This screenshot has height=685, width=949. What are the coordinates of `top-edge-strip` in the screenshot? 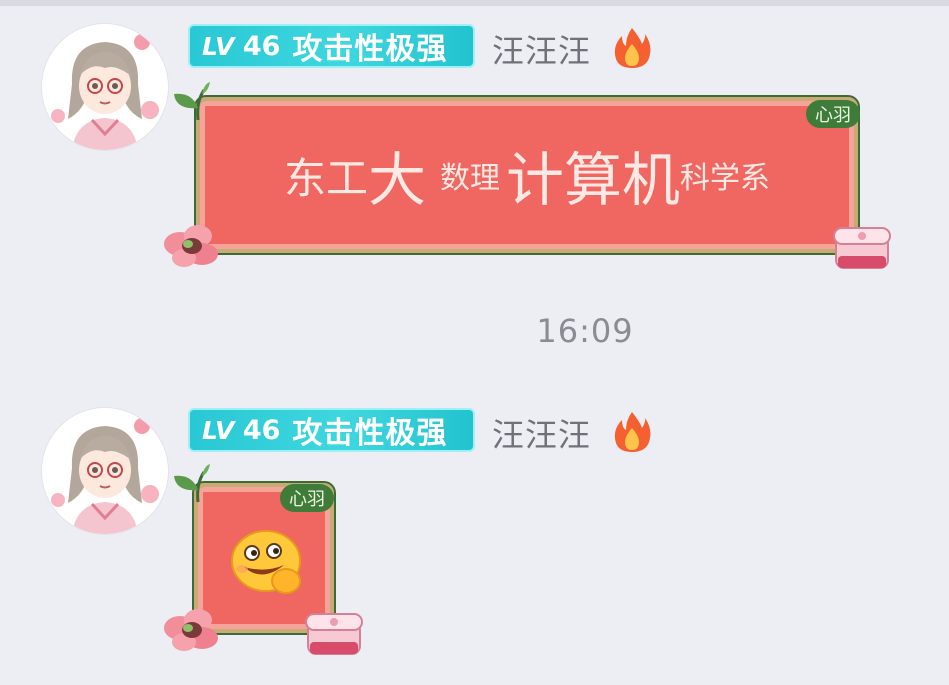 It's located at (474, 3).